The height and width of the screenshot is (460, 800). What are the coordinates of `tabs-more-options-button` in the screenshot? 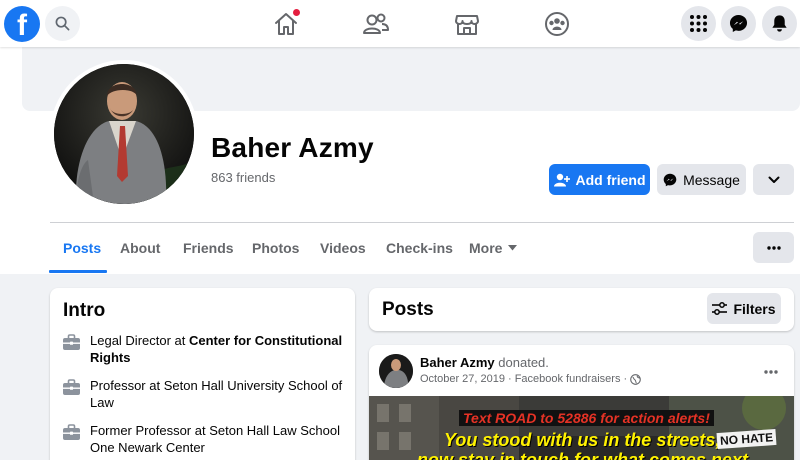 It's located at (773, 247).